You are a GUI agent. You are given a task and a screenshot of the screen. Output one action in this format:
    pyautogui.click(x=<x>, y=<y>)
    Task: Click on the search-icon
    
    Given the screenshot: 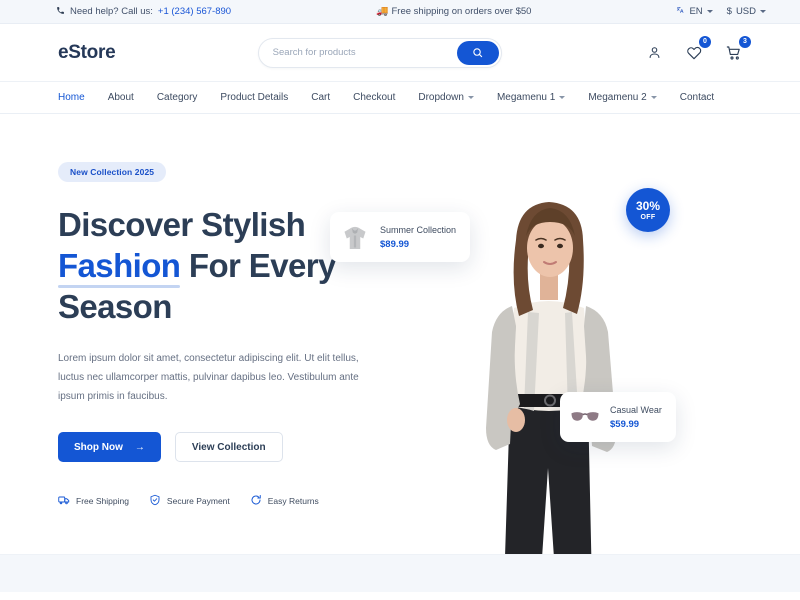 What is the action you would take?
    pyautogui.click(x=478, y=53)
    